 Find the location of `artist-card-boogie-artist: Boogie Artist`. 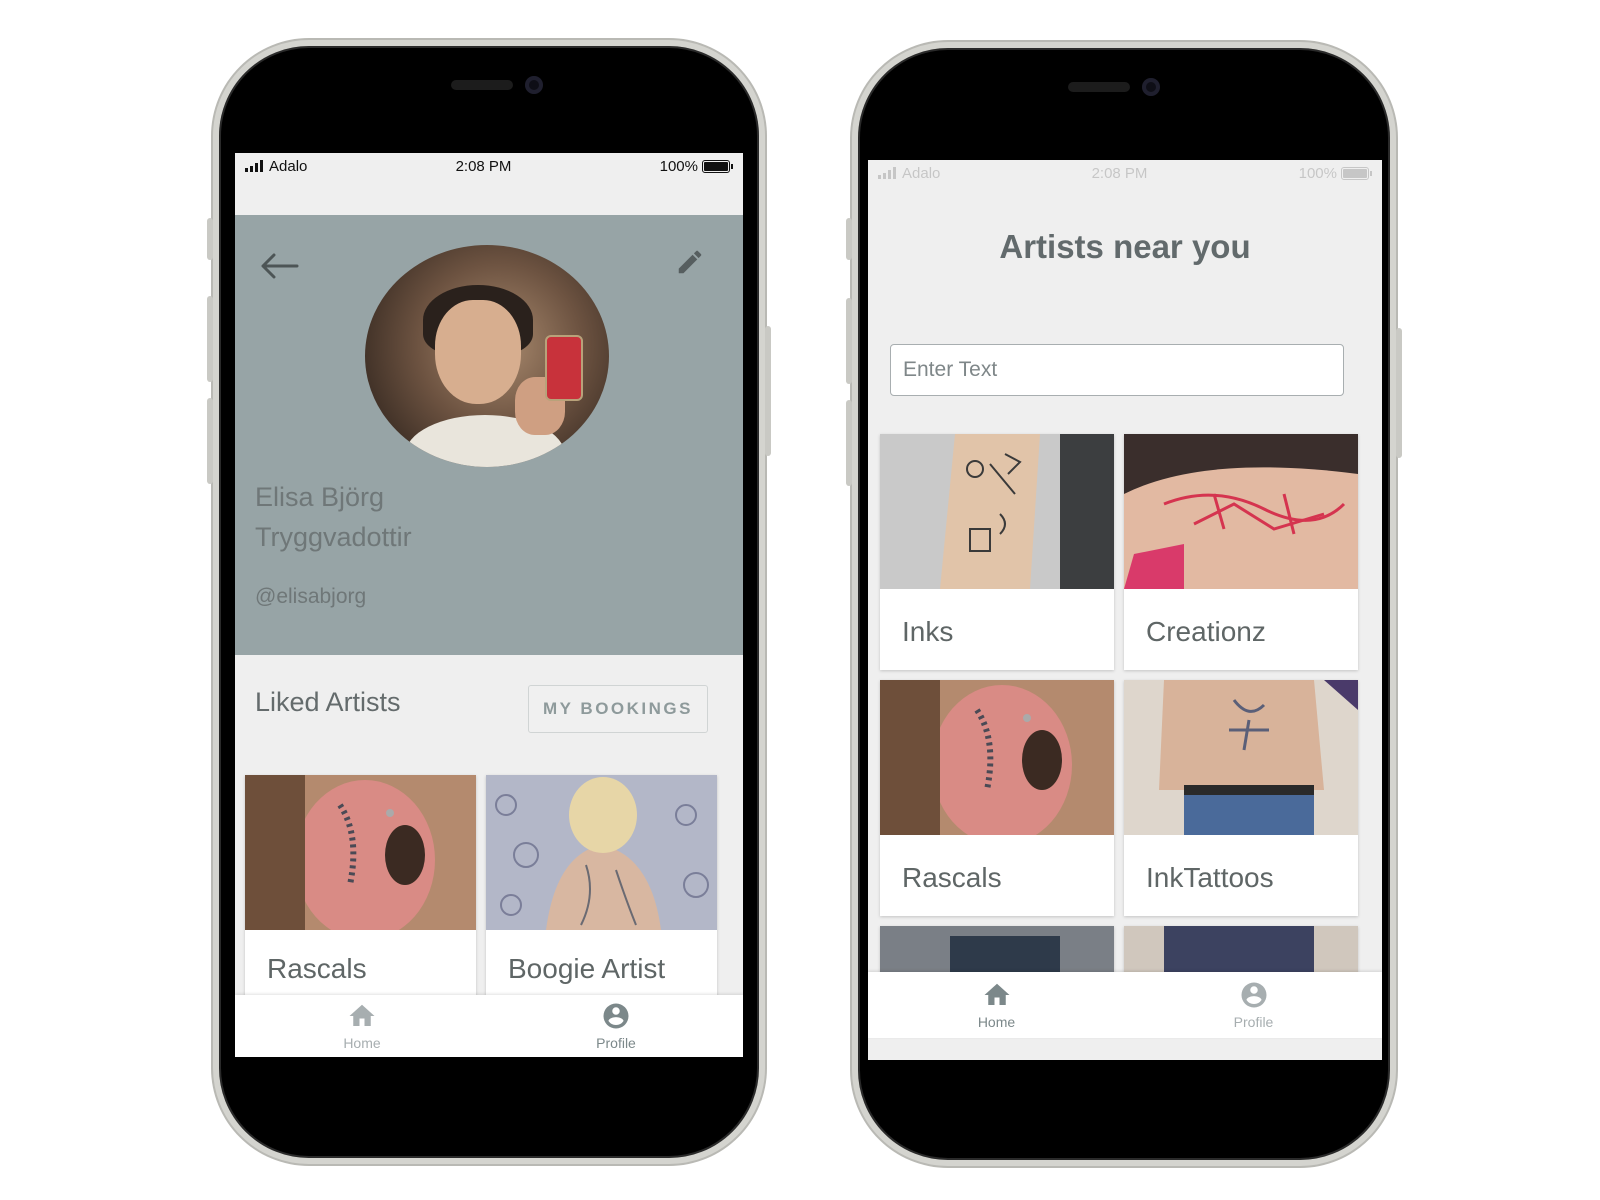

artist-card-boogie-artist: Boogie Artist is located at coordinates (601, 890).